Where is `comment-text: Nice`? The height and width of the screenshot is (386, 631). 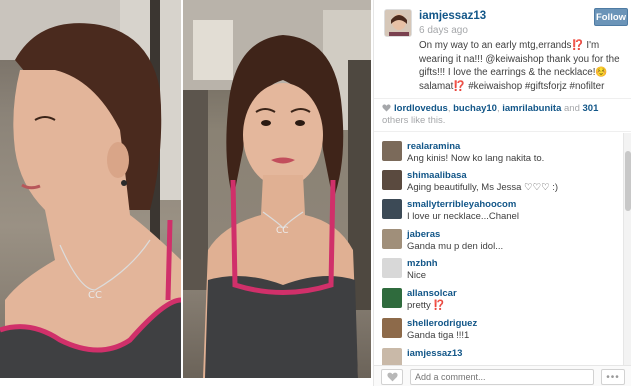
comment-text: Nice is located at coordinates (417, 275).